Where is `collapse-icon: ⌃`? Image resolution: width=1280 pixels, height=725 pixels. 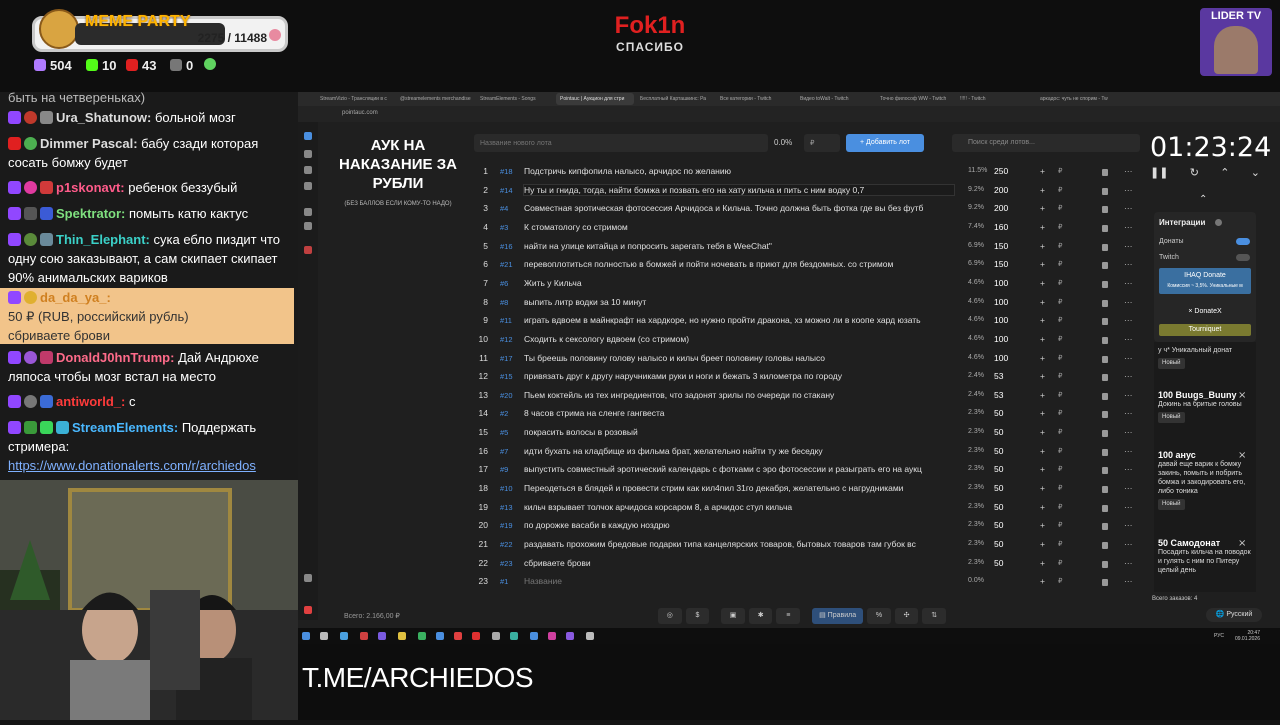
collapse-icon: ⌃ is located at coordinates (1203, 199).